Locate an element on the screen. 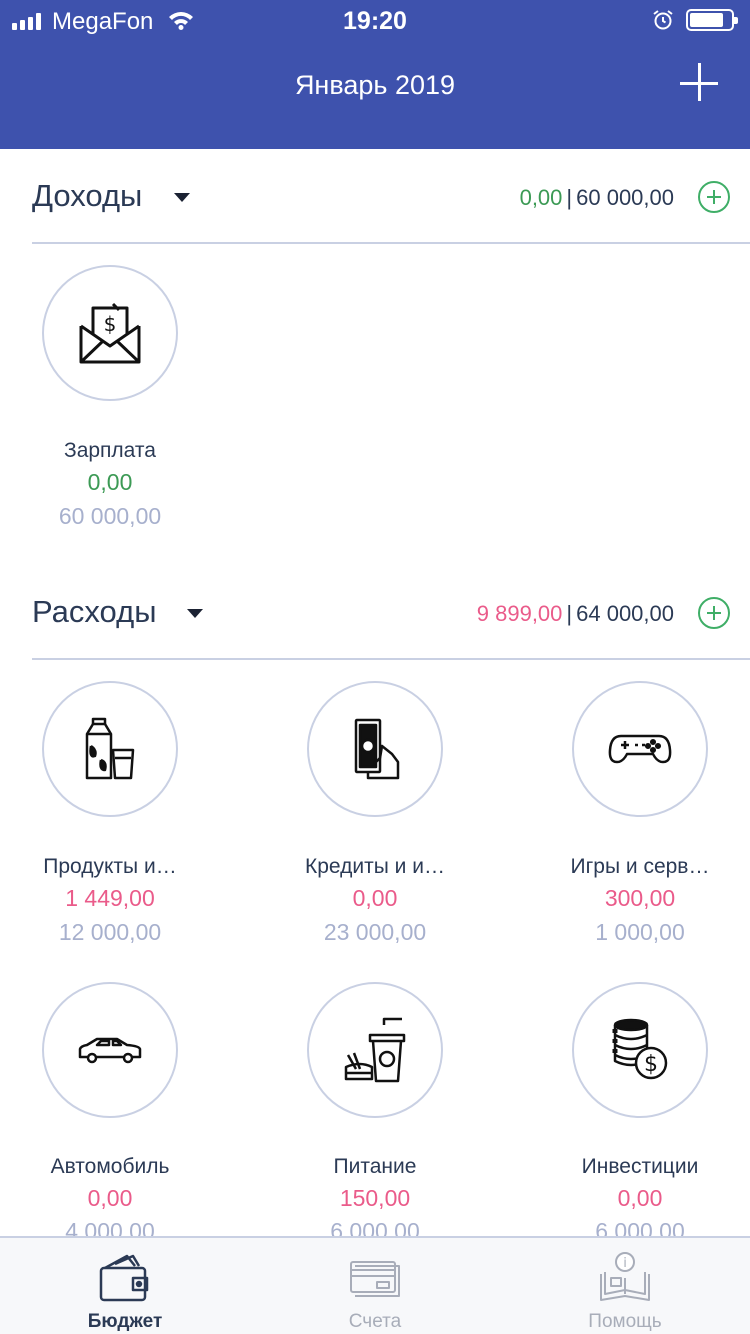 Image resolution: width=750 pixels, height=1334 pixels. games-budget: 1 000,00 is located at coordinates (640, 932).